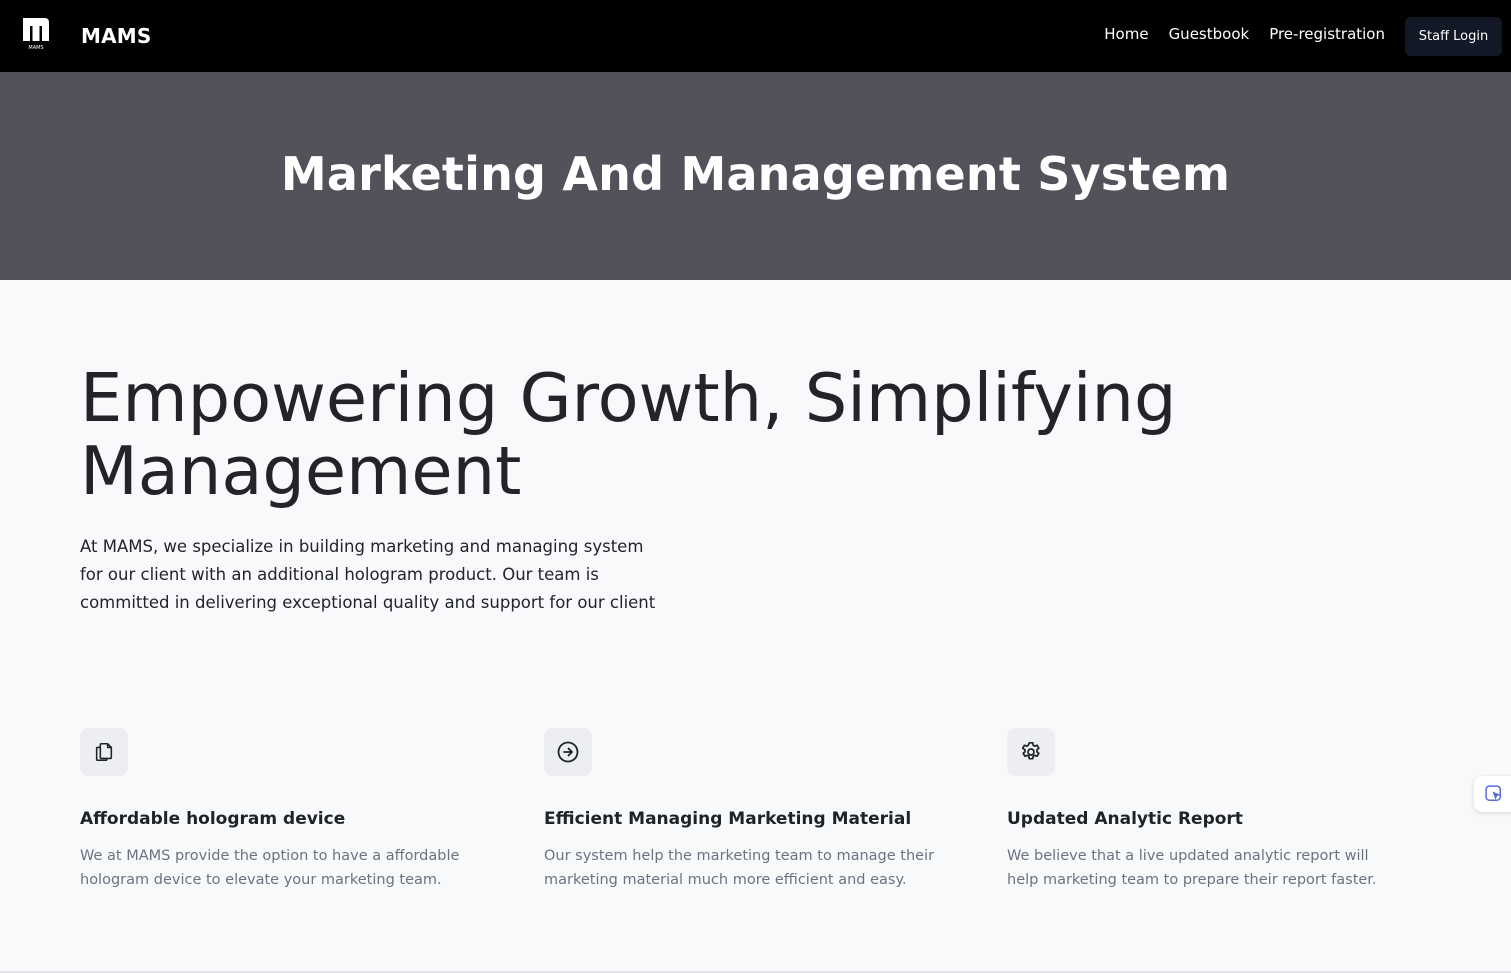 This screenshot has width=1511, height=973. Describe the element at coordinates (1453, 36) in the screenshot. I see `staff-login-button: Staff Login` at that location.